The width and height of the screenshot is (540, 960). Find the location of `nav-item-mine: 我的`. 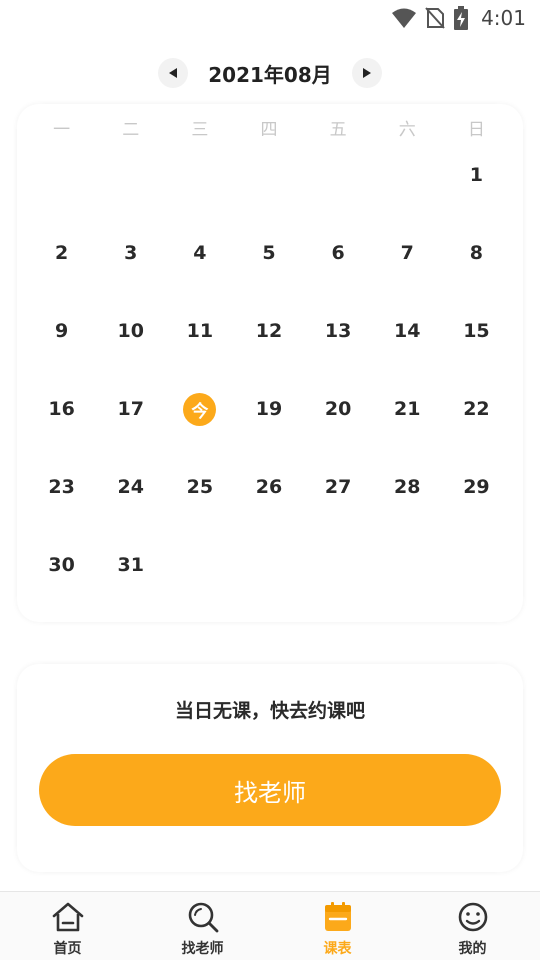

nav-item-mine: 我的 is located at coordinates (472, 926).